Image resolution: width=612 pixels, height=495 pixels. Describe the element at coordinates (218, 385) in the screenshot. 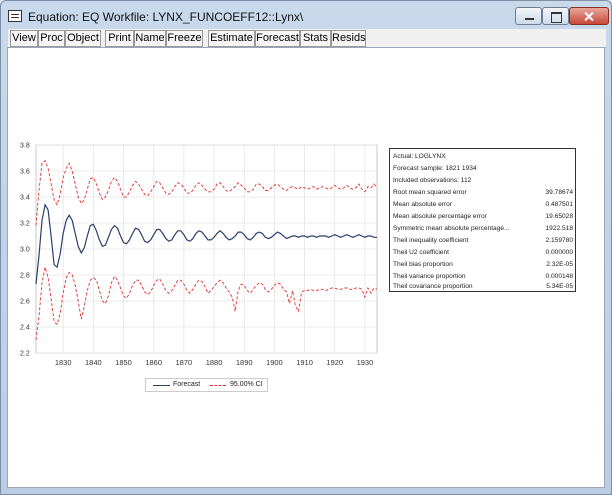

I see `legend-ci-swatch` at that location.